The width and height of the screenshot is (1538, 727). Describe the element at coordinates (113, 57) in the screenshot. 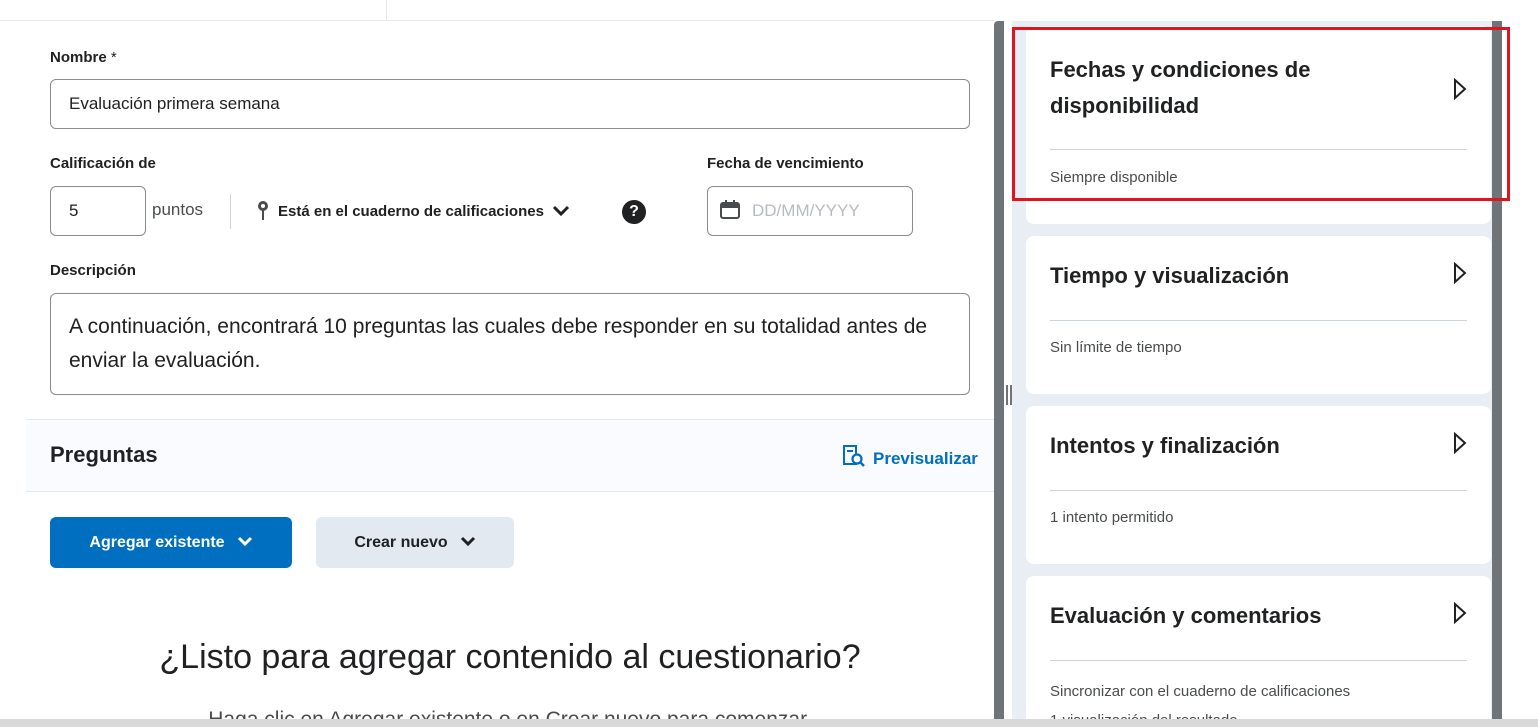

I see `required-marker: *` at that location.